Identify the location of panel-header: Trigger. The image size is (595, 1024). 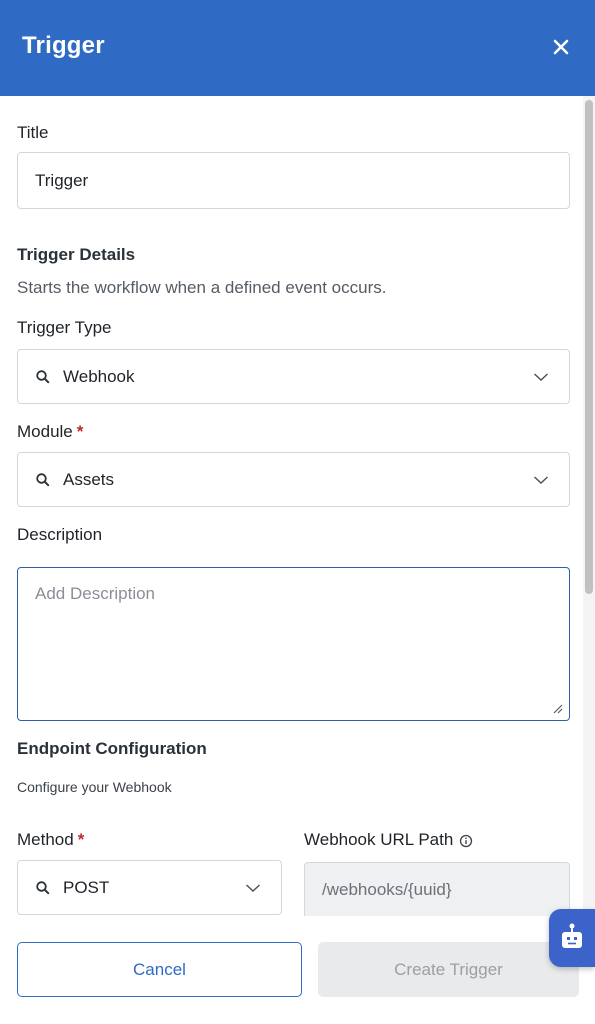
(297, 48).